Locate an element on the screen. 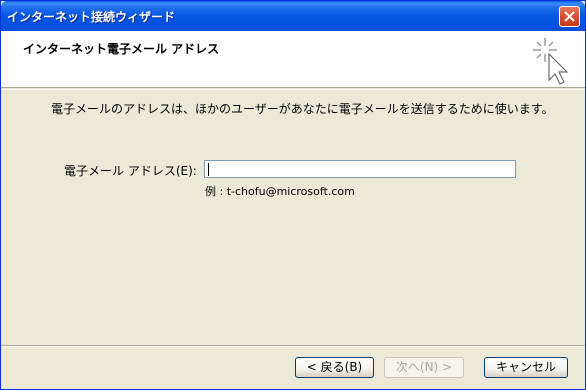  wizard-header: インターネット電子メール アドレス is located at coordinates (293, 59).